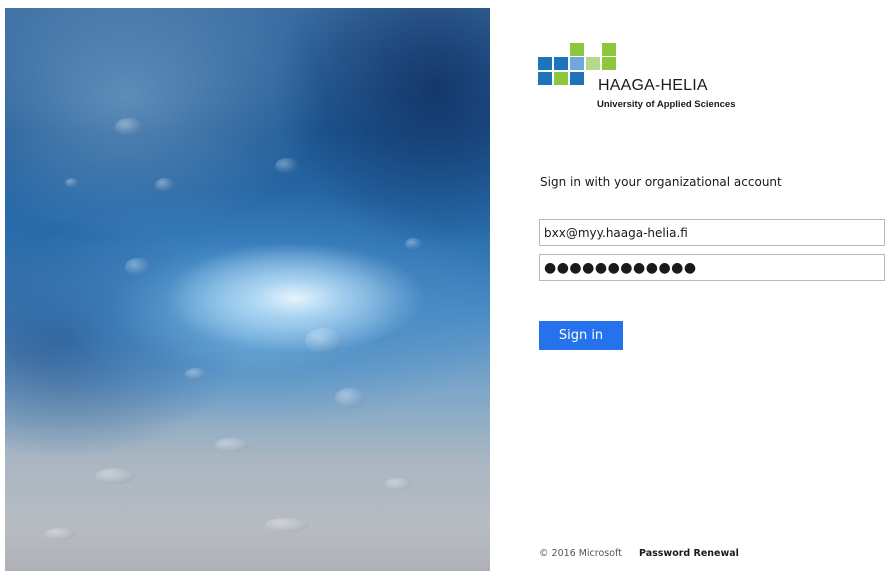  I want to click on password-renewal-link: Password Renewal, so click(689, 553).